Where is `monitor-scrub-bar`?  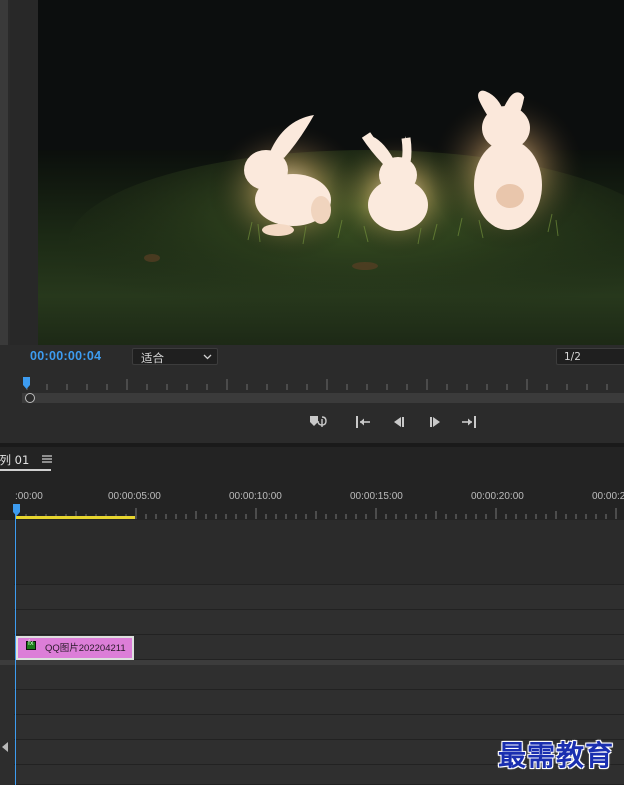 monitor-scrub-bar is located at coordinates (323, 398).